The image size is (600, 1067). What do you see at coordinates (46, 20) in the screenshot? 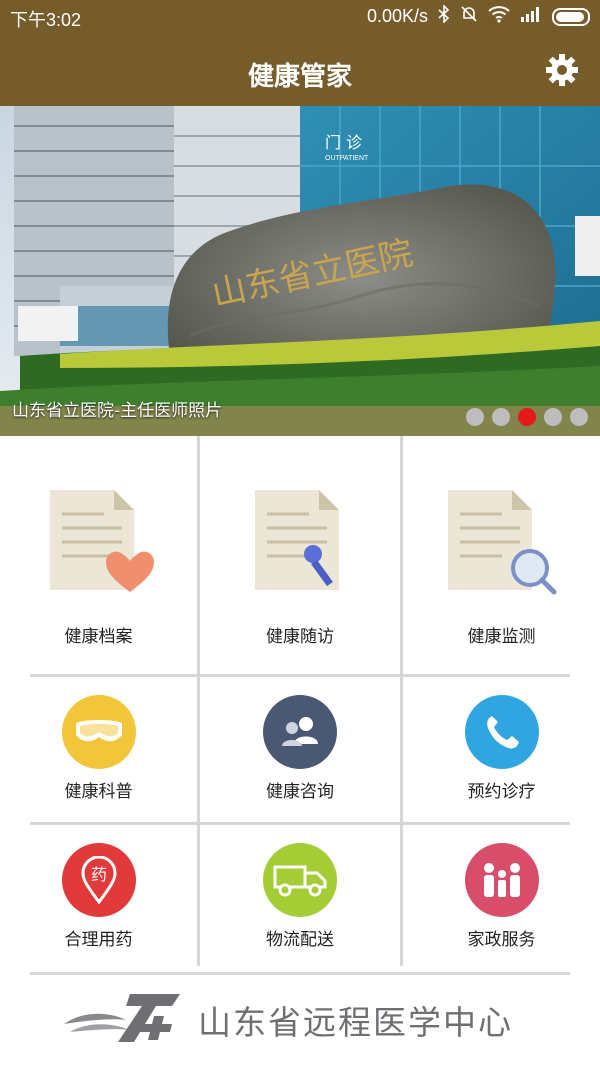
I see `status-time: 下午3:02` at bounding box center [46, 20].